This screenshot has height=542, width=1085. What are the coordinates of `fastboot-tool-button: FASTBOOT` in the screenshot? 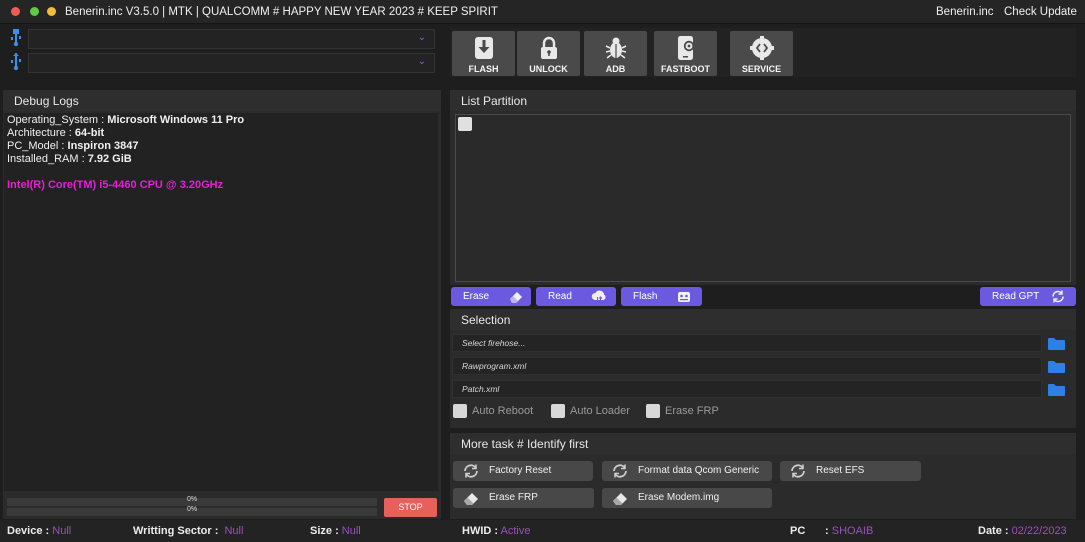 It's located at (685, 53).